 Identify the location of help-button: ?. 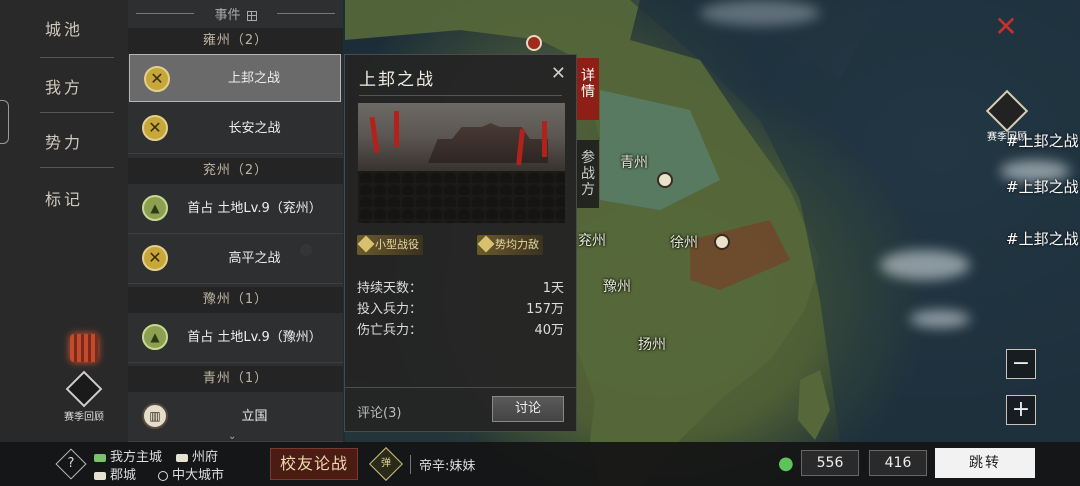
(71, 464).